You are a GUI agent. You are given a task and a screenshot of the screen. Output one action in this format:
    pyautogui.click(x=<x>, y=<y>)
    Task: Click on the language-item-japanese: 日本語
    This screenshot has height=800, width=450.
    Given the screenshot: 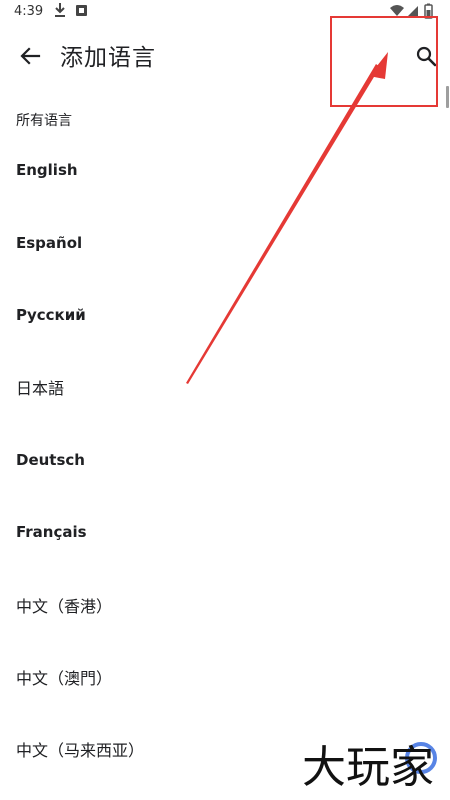 What is the action you would take?
    pyautogui.click(x=225, y=387)
    